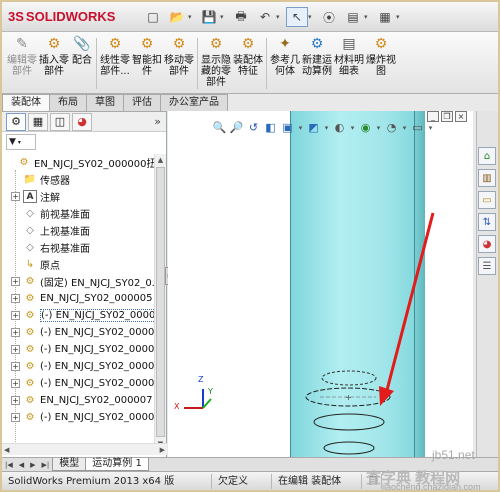 The width and height of the screenshot is (500, 492). Describe the element at coordinates (253, 127) in the screenshot. I see `previous-view-icon: ↺` at that location.